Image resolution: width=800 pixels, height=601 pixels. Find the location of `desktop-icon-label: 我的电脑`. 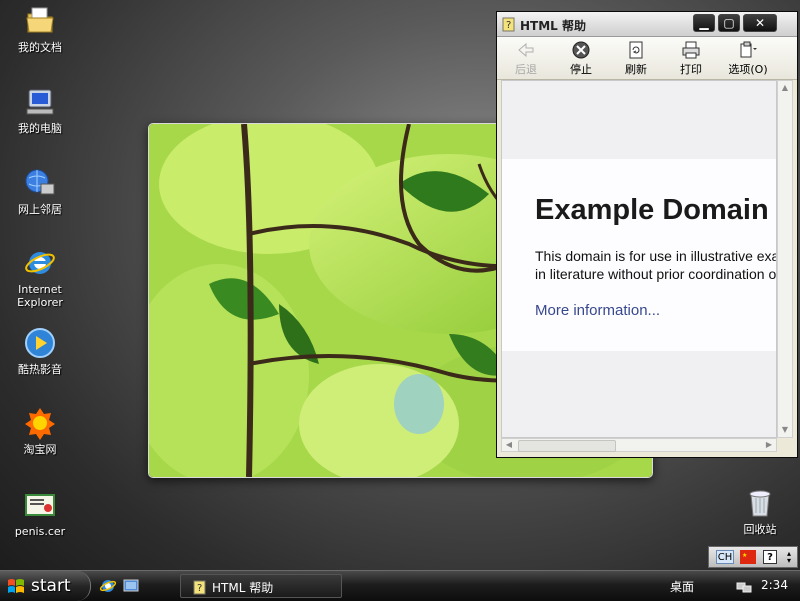

desktop-icon-label: 我的电脑 is located at coordinates (40, 128).